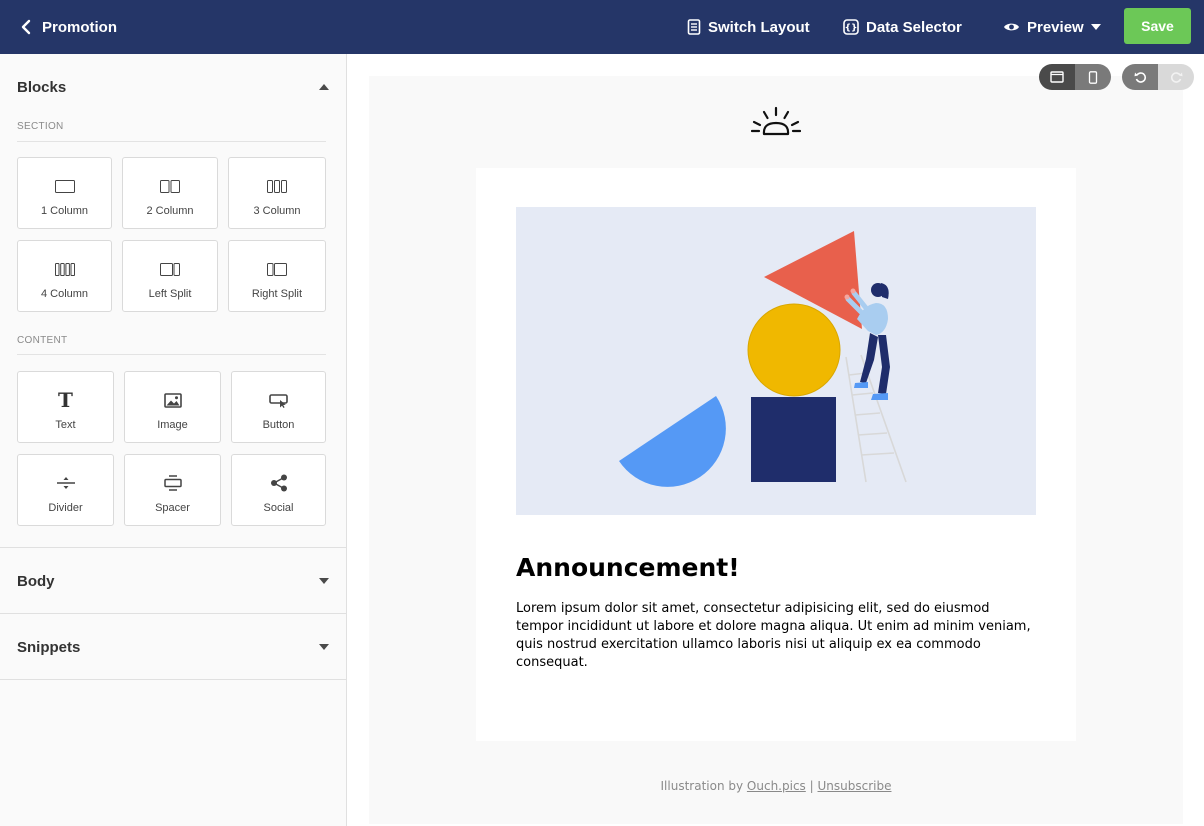  I want to click on footer-prefix: Illustration by, so click(702, 786).